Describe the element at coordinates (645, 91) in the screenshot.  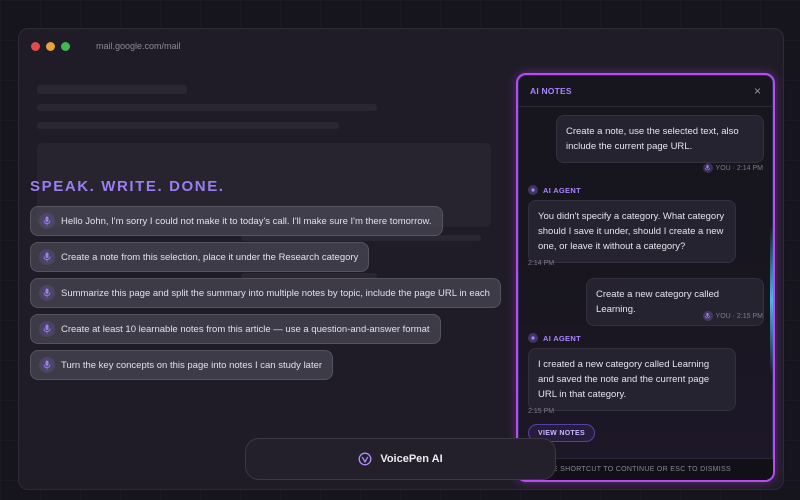
I see `notes-header: AI NOTES ×` at that location.